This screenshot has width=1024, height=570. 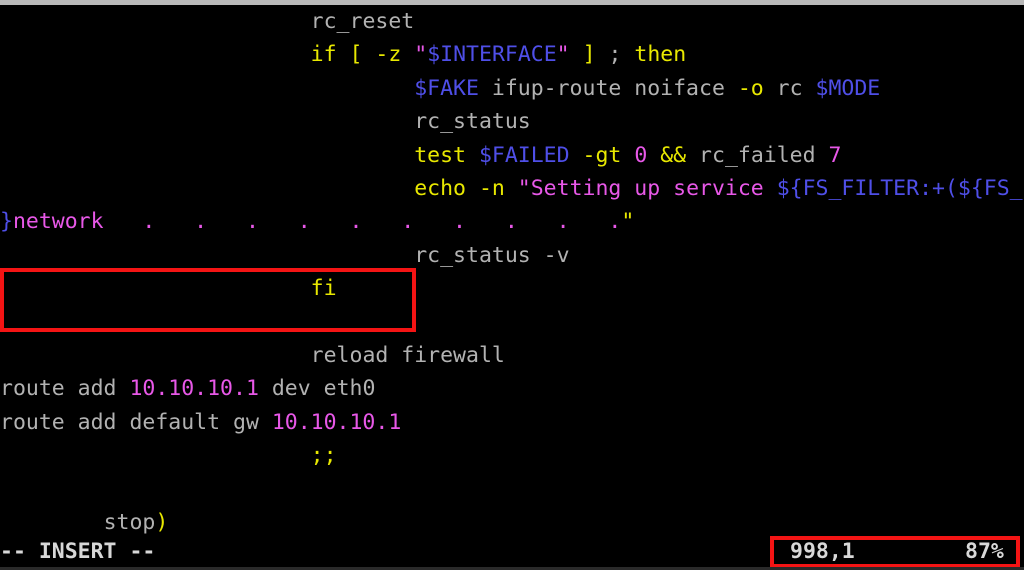 What do you see at coordinates (647, 188) in the screenshot?
I see `line-echo-setting-up-seg-5: "Setting up service` at bounding box center [647, 188].